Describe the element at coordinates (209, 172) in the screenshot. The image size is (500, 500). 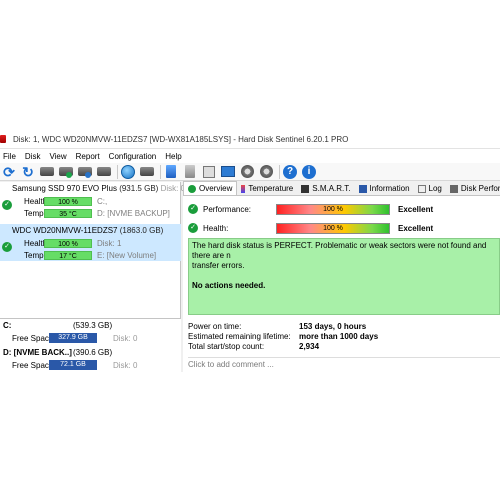
I see `calendar-icon` at that location.